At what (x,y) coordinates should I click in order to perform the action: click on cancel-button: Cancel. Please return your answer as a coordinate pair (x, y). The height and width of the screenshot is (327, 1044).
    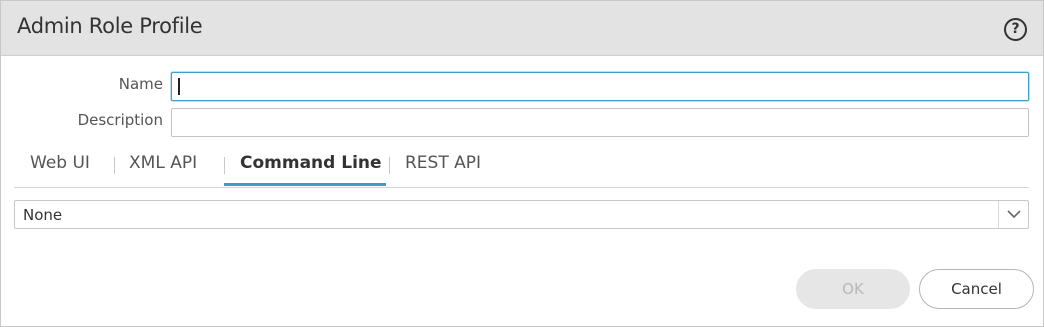
    Looking at the image, I should click on (976, 289).